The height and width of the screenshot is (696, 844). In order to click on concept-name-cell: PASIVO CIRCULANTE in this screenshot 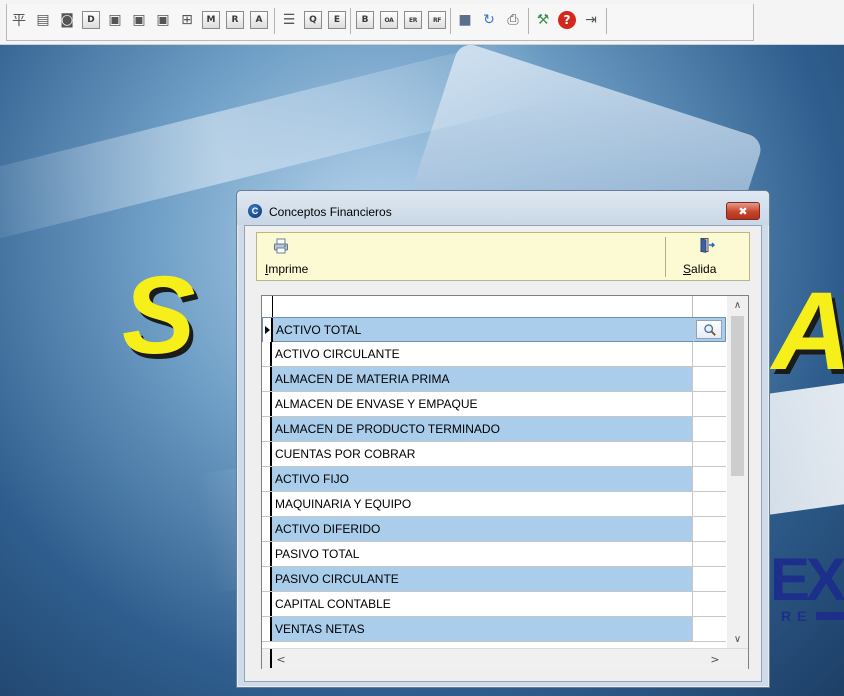, I will do `click(337, 579)`.